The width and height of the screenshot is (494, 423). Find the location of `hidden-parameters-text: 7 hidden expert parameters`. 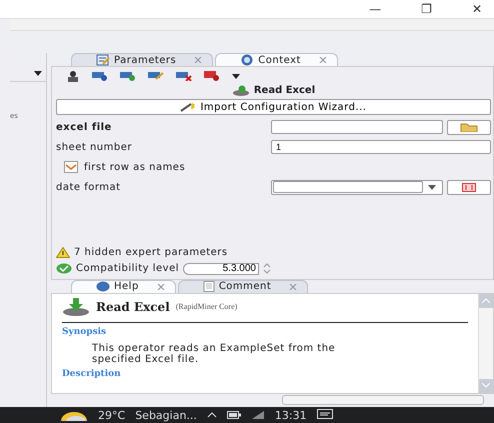

hidden-parameters-text: 7 hidden expert parameters is located at coordinates (151, 252).